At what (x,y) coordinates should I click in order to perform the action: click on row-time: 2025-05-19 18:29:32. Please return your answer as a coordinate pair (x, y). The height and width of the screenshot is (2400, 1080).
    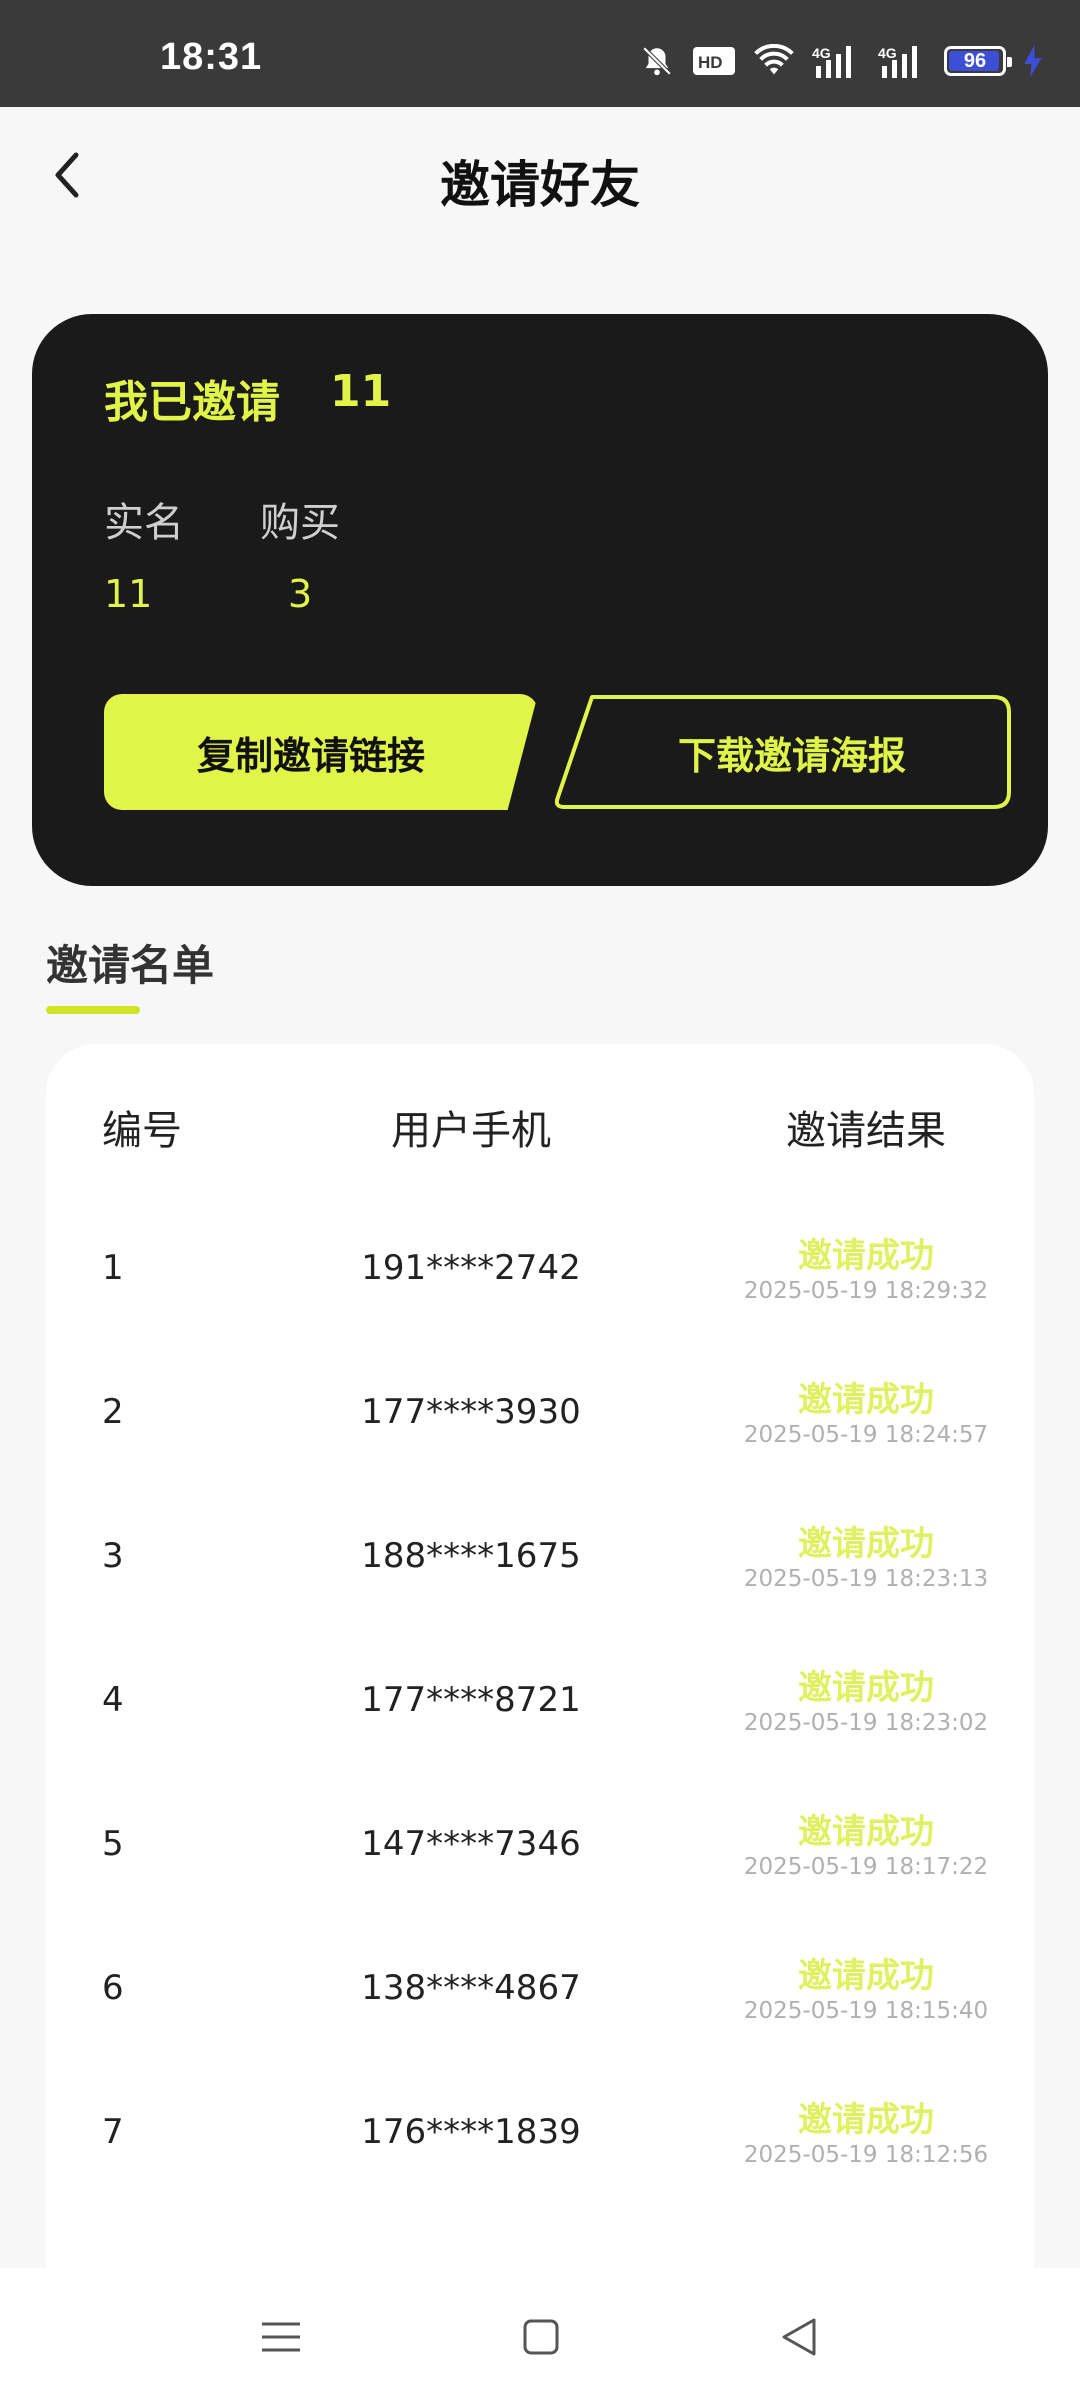
    Looking at the image, I should click on (866, 1291).